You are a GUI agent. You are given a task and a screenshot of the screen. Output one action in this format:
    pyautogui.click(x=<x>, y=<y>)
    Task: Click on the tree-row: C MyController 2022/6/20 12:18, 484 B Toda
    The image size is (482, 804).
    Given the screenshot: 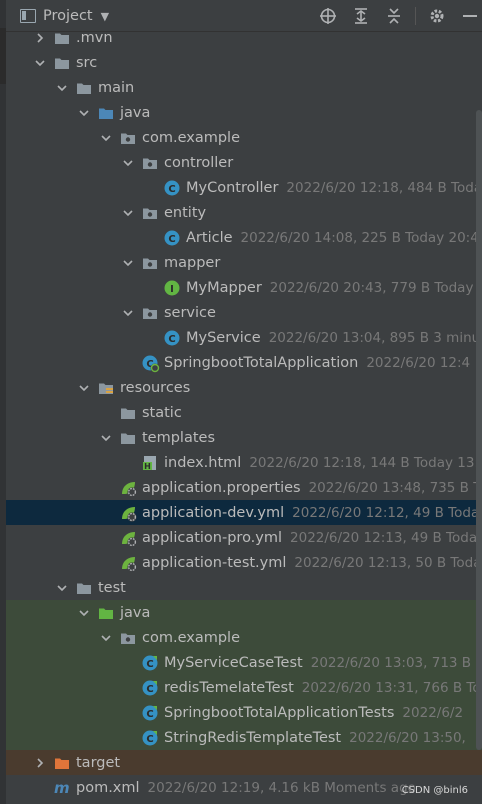 What is the action you would take?
    pyautogui.click(x=244, y=187)
    